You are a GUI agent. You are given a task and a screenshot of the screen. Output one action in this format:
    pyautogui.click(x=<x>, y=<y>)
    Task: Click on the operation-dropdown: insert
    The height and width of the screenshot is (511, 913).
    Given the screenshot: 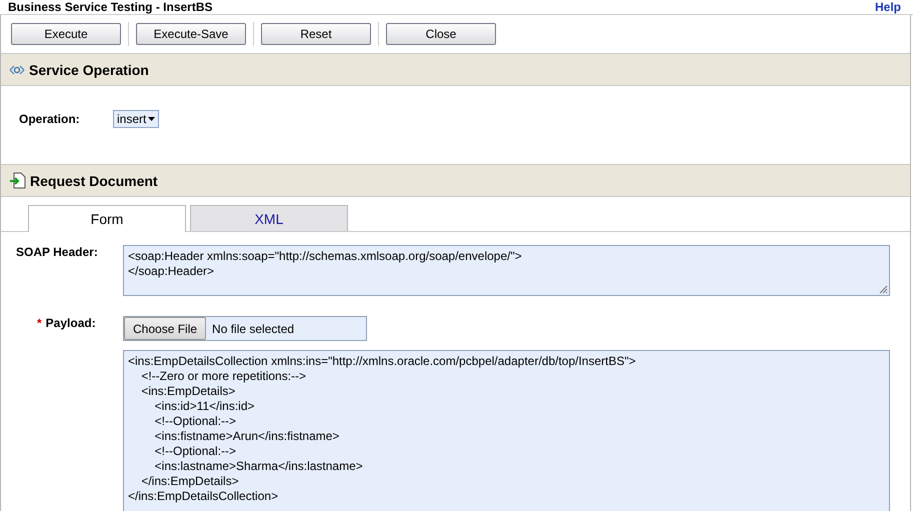 What is the action you would take?
    pyautogui.click(x=136, y=119)
    